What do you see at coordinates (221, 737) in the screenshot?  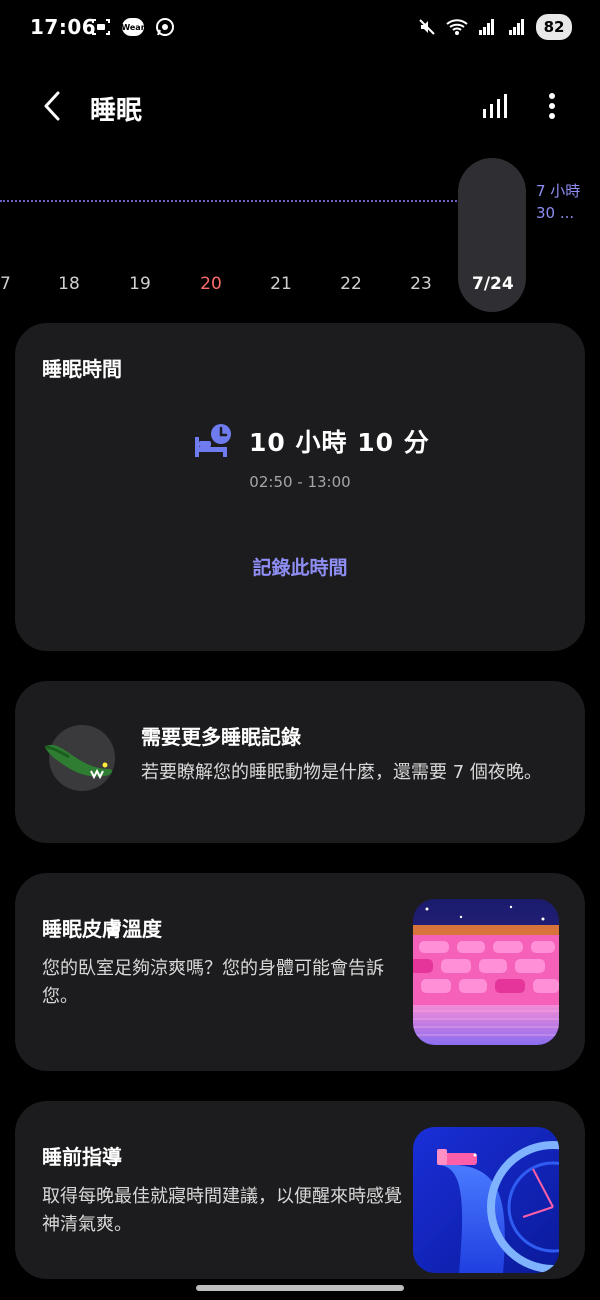 I see `more-records-title: 需要更多睡眠記錄` at bounding box center [221, 737].